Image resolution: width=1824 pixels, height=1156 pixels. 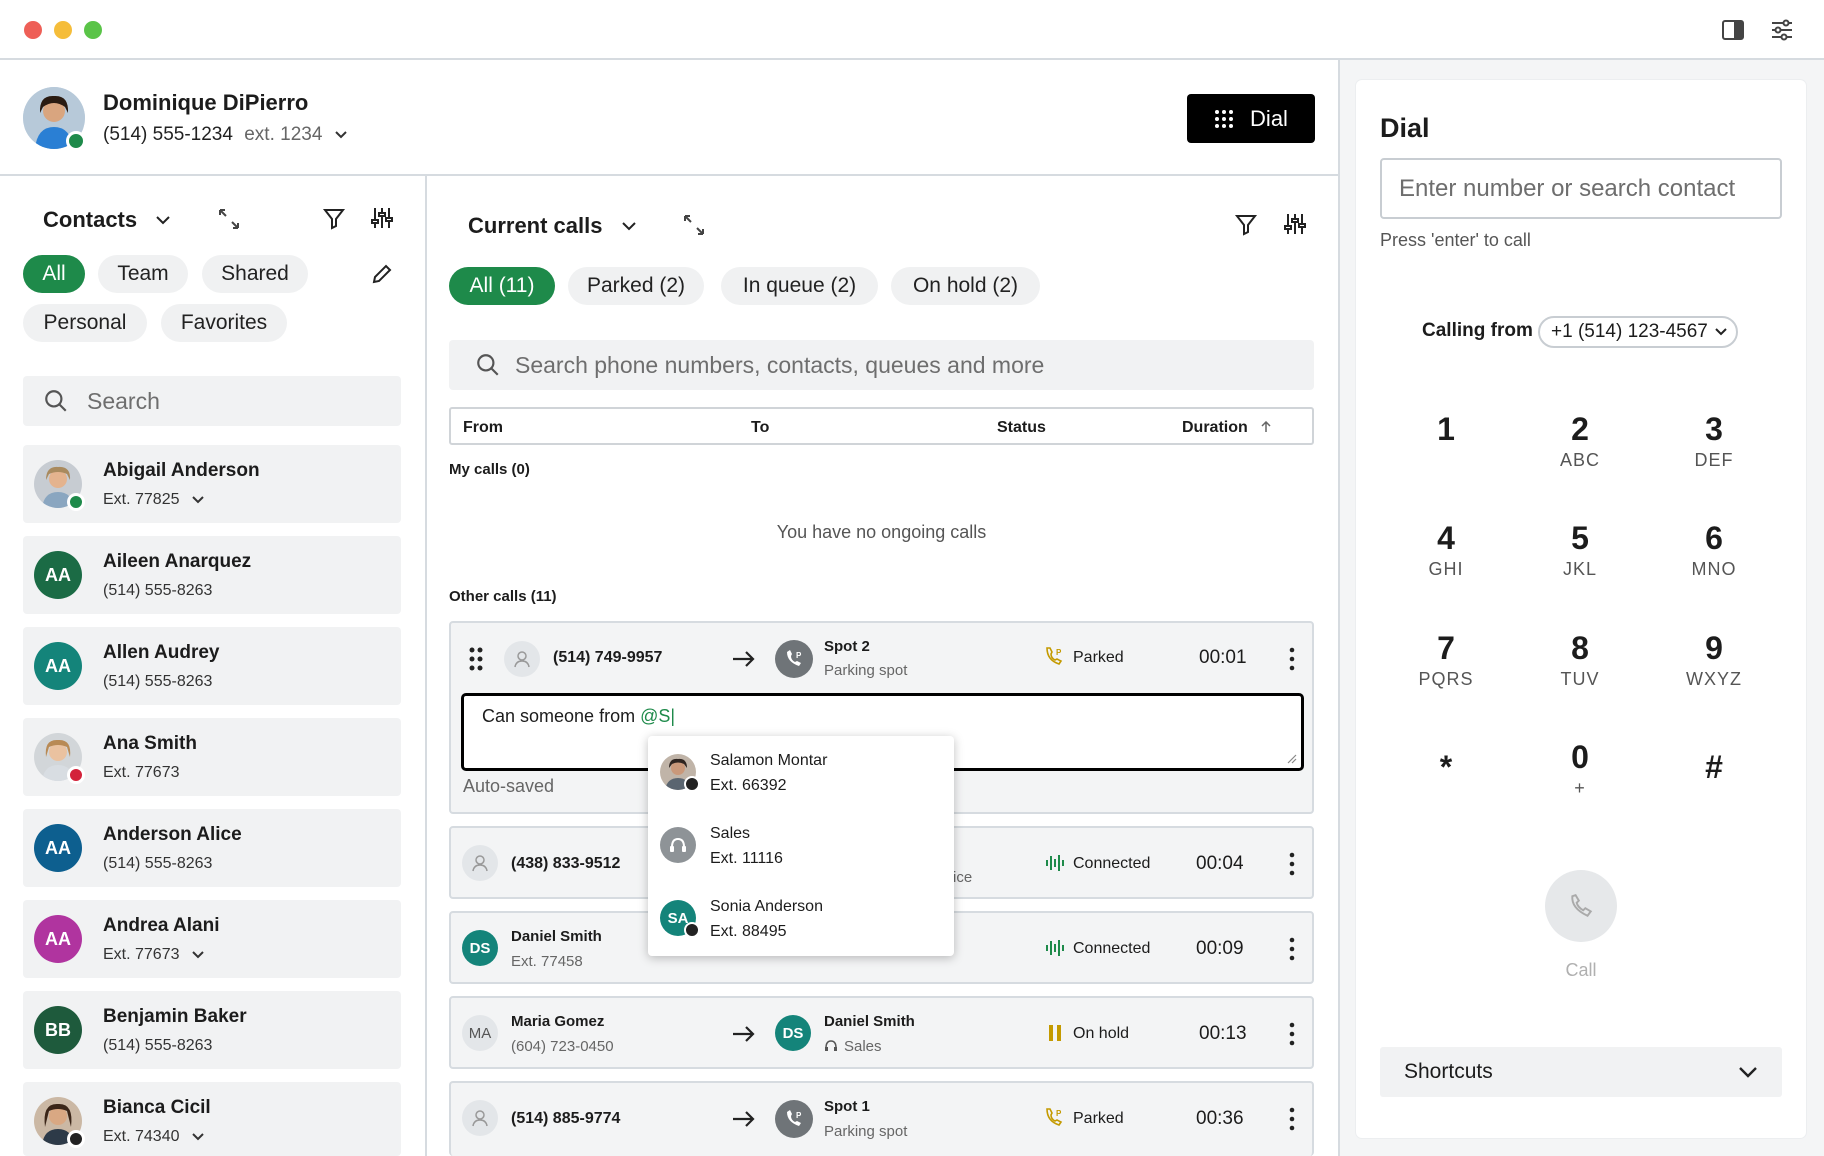 I want to click on call-from: Maria Gomez, so click(x=558, y=1021).